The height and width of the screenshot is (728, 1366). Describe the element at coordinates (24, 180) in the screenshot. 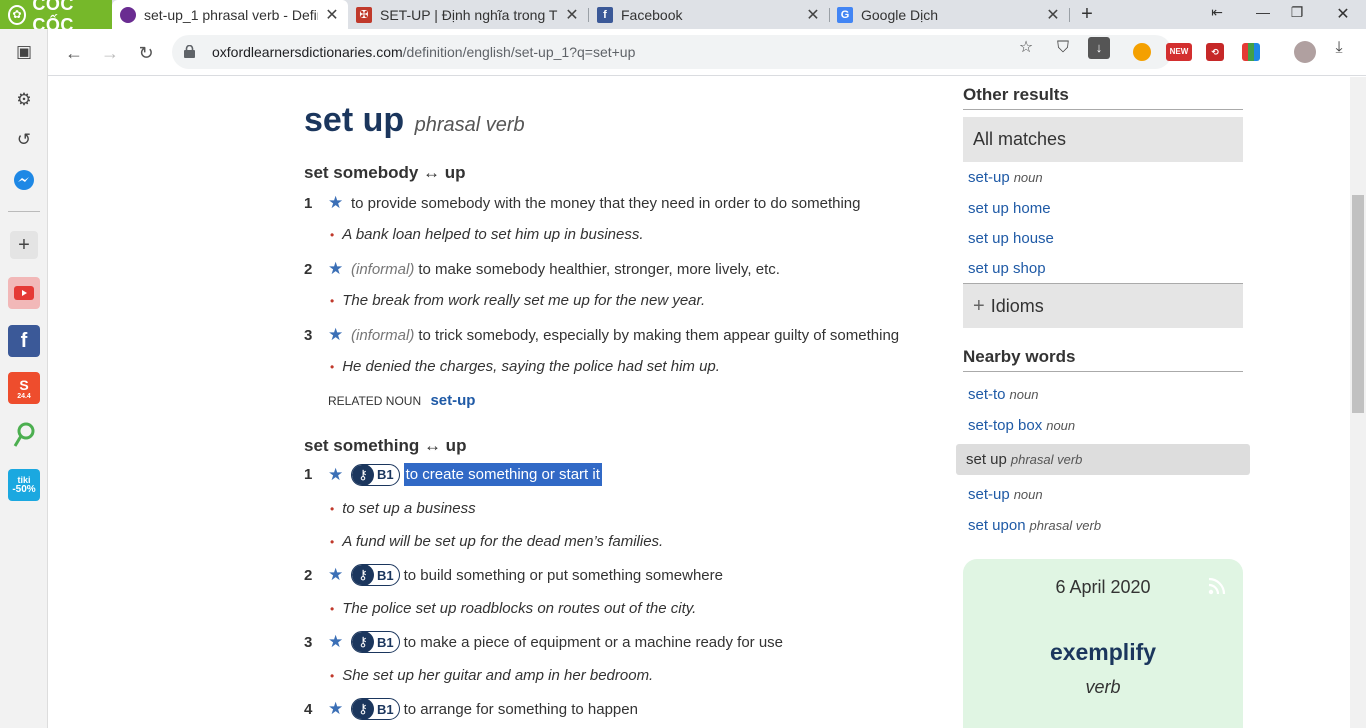

I see `messenger-icon` at that location.